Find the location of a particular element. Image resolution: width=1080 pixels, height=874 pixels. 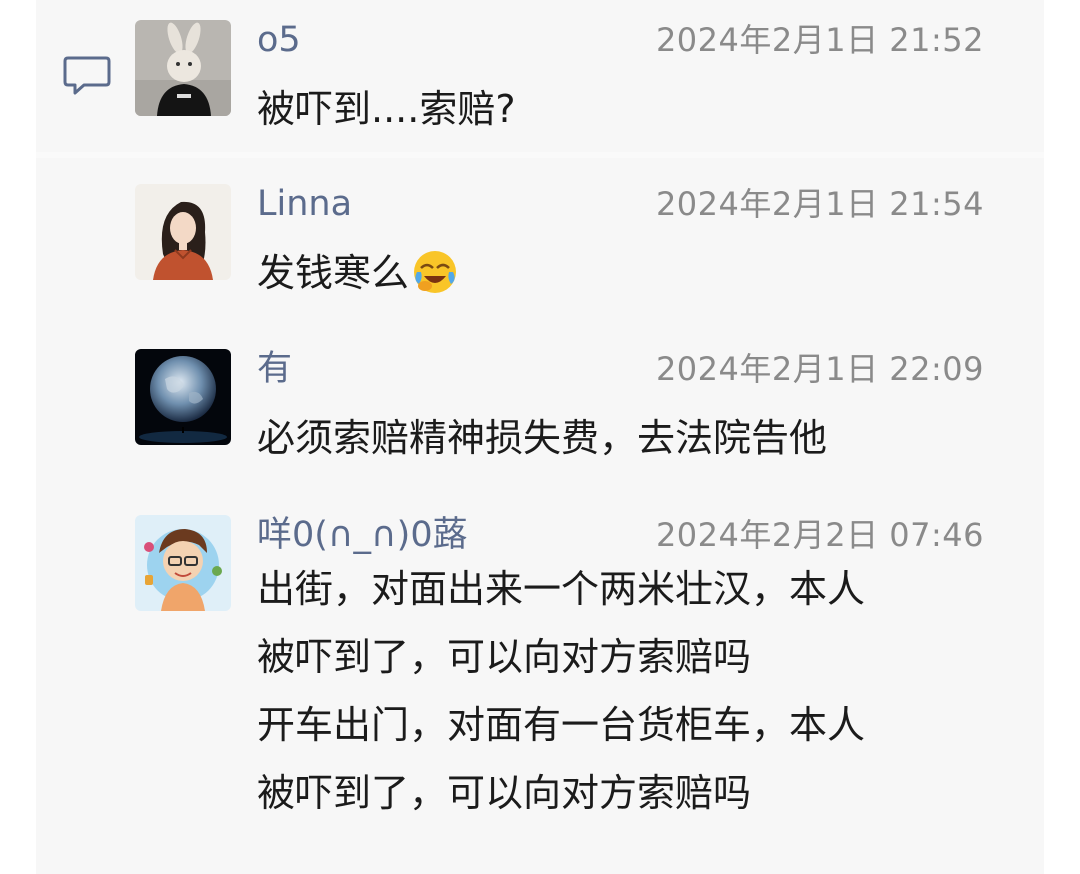

comment-line: 开车出门，对面有一台货柜车，本人 is located at coordinates (561, 725).